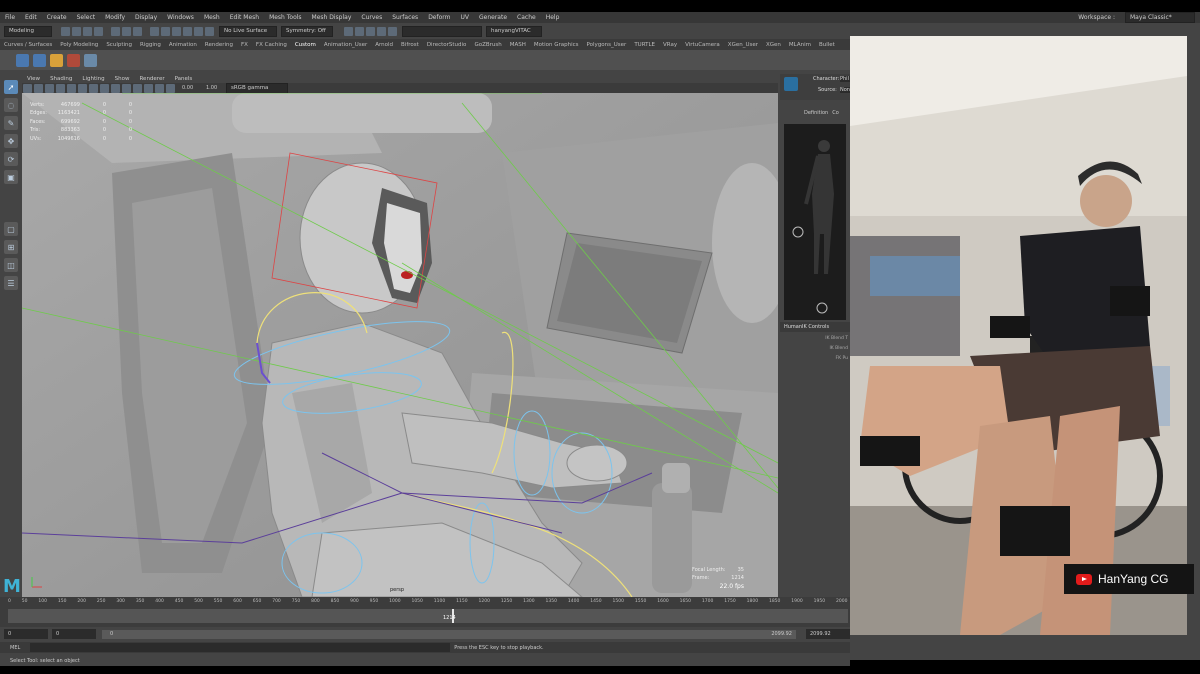 The height and width of the screenshot is (674, 1200). I want to click on wireframe-icon, so click(93, 88).